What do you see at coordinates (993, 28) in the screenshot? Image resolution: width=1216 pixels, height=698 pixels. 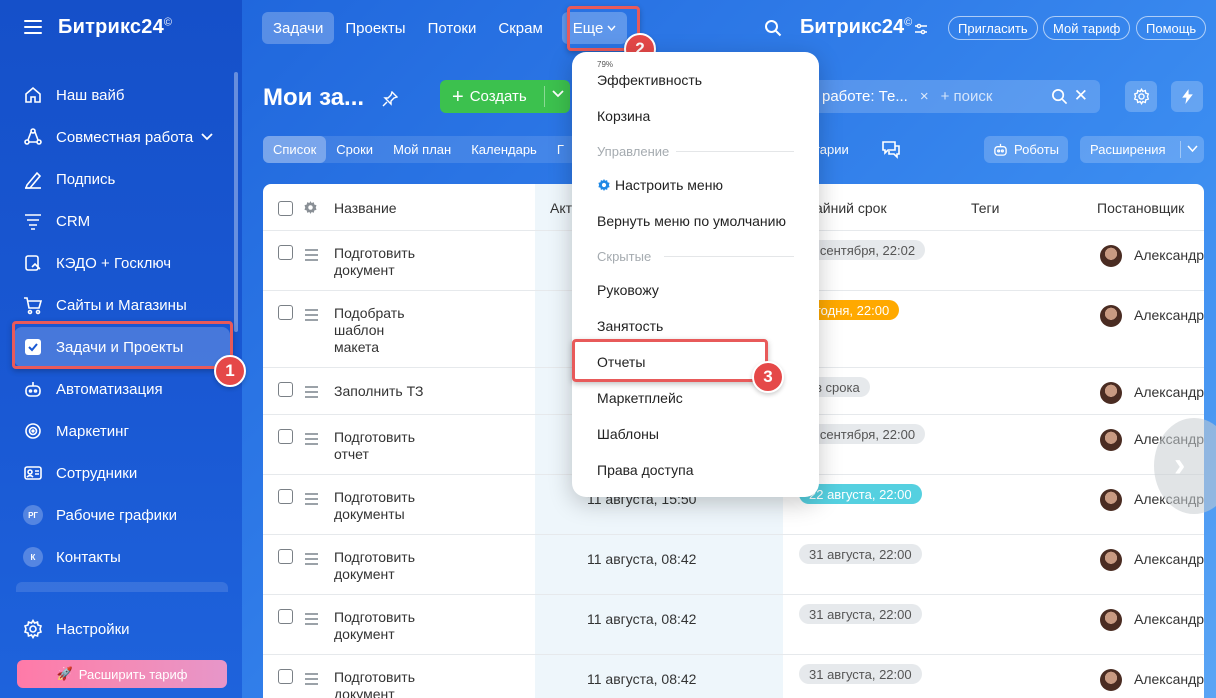 I see `invite-button: Пригласить` at bounding box center [993, 28].